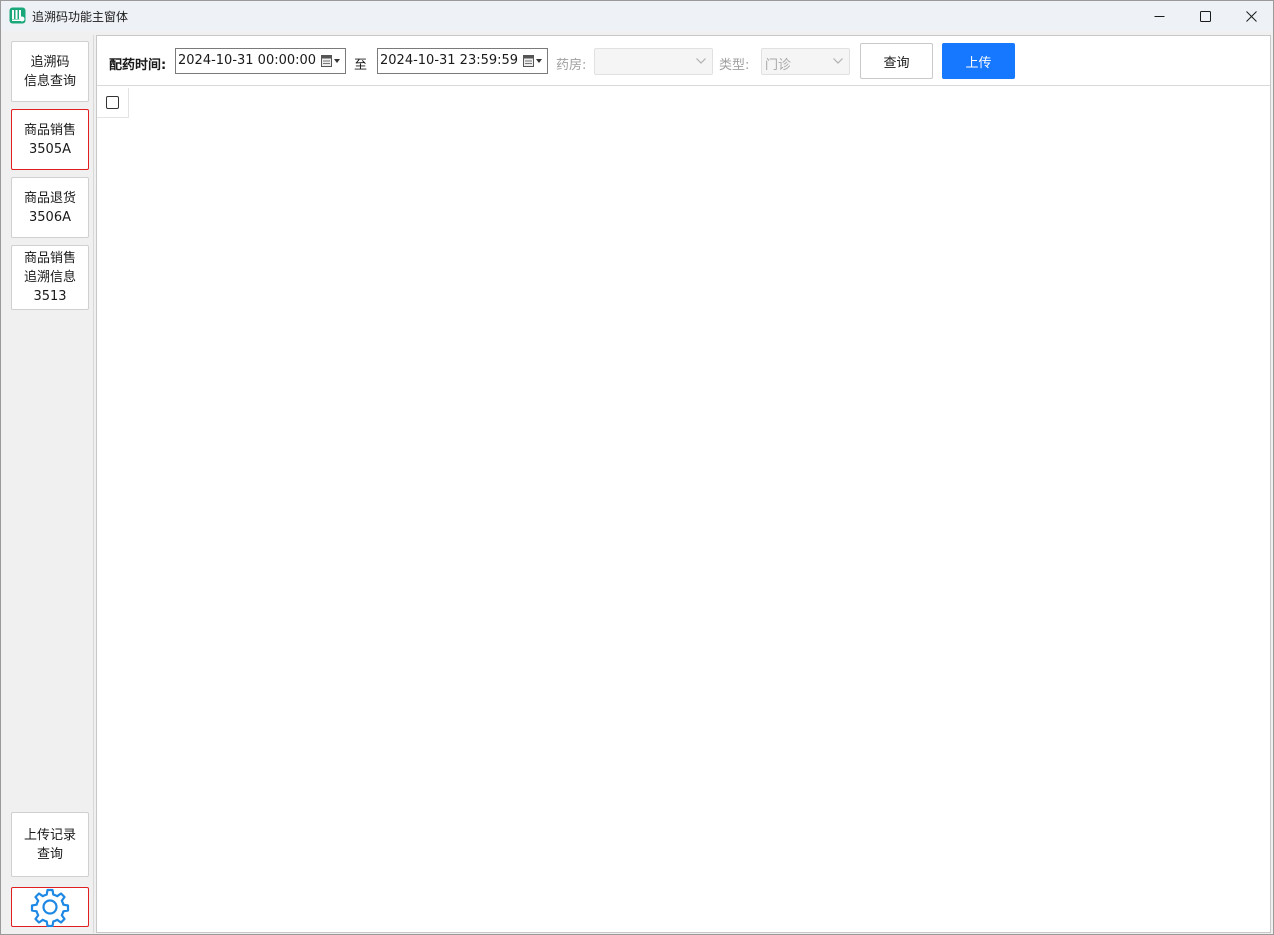  I want to click on sidebar-item-upload-record-query: 上传记录 查询, so click(50, 844).